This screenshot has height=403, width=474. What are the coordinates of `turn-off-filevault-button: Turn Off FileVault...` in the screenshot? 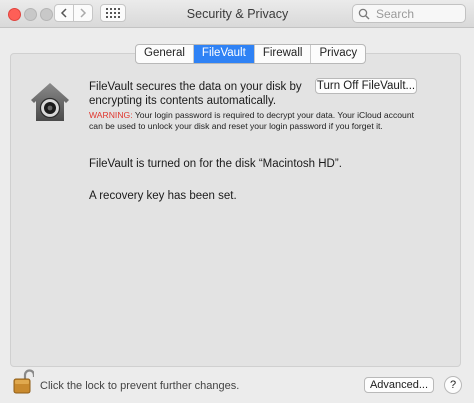 It's located at (366, 86).